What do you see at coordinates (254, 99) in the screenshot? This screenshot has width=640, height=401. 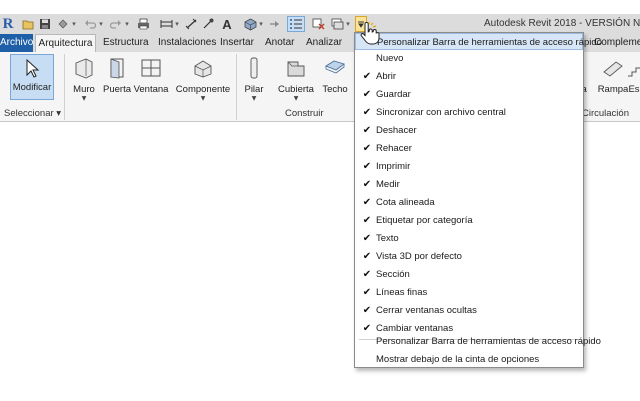 I see `column-dropdown-icon: ▼` at bounding box center [254, 99].